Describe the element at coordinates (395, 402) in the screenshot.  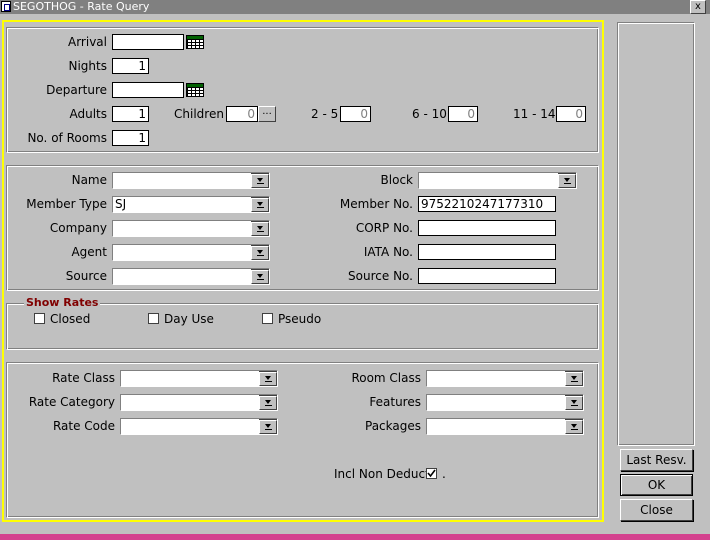
I see `features-label: Features` at that location.